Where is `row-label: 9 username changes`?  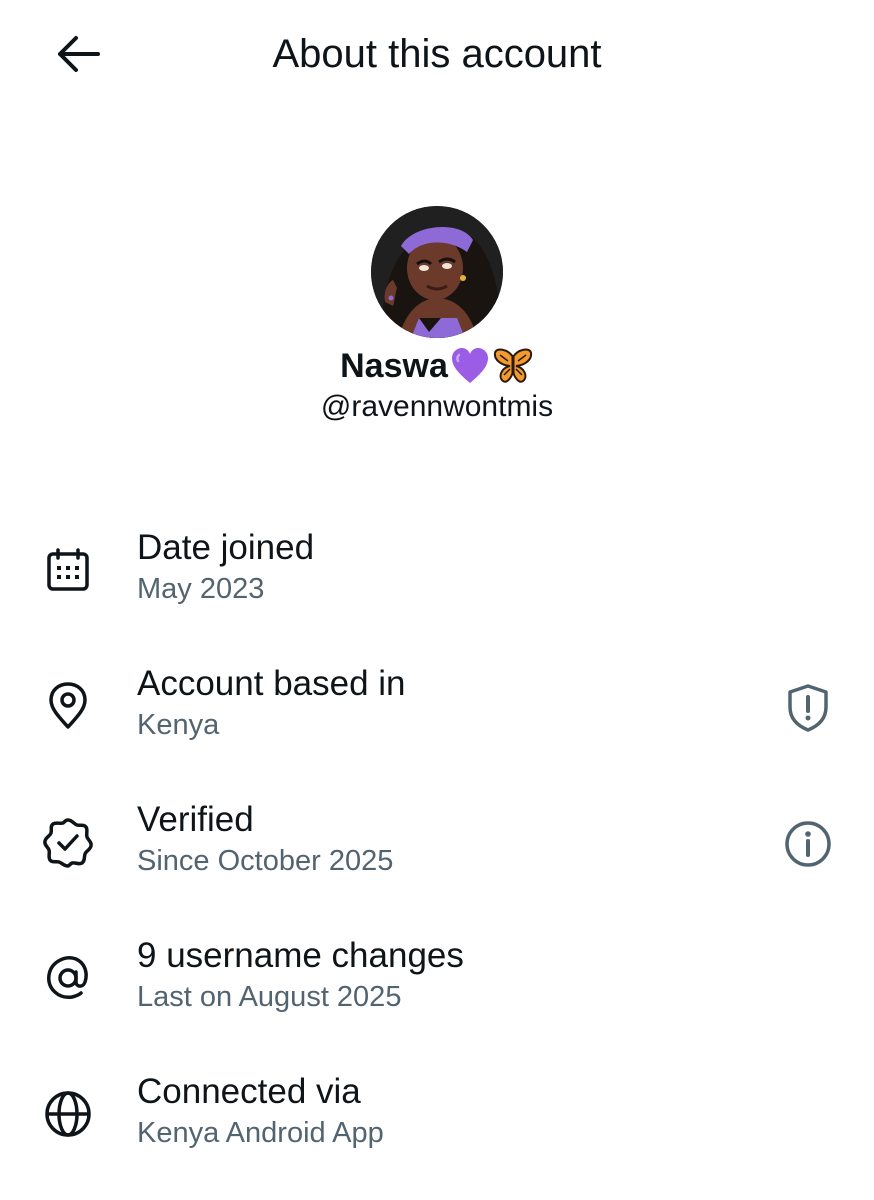 row-label: 9 username changes is located at coordinates (300, 955).